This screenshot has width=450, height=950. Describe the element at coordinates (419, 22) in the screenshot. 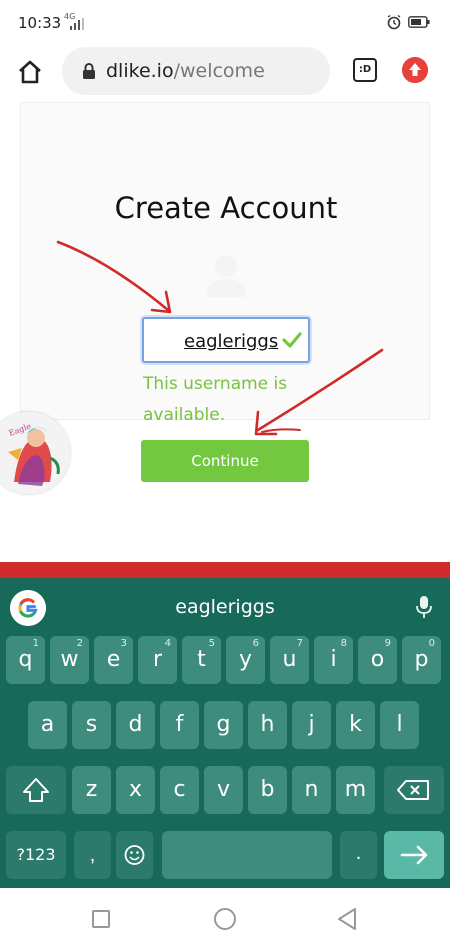

I see `battery-icon` at that location.